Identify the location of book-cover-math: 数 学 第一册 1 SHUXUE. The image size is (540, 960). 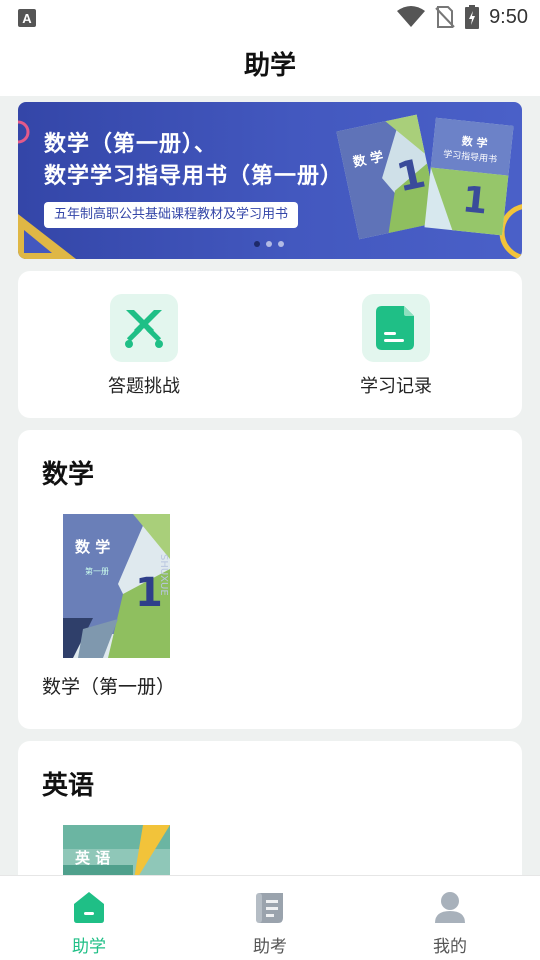
(116, 586).